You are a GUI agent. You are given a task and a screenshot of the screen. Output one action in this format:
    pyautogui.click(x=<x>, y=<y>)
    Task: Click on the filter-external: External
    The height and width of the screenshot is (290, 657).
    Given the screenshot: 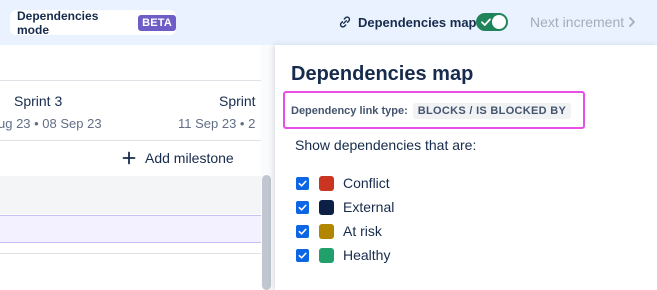 What is the action you would take?
    pyautogui.click(x=345, y=207)
    